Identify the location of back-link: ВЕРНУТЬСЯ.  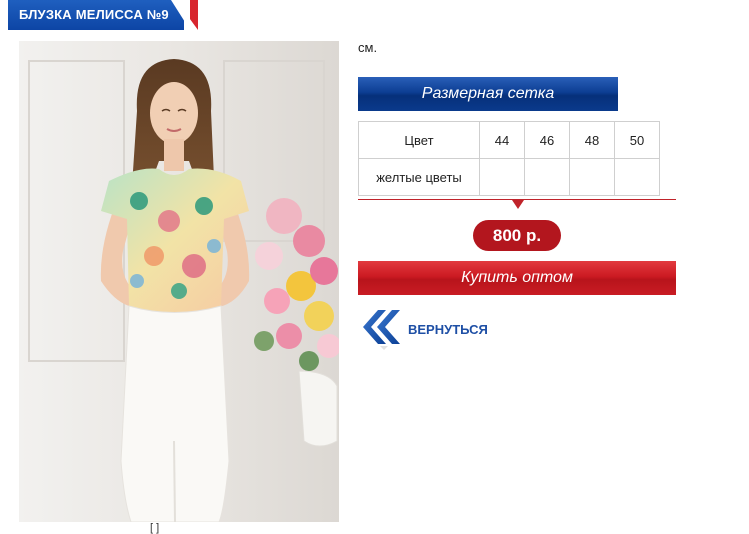
(428, 329).